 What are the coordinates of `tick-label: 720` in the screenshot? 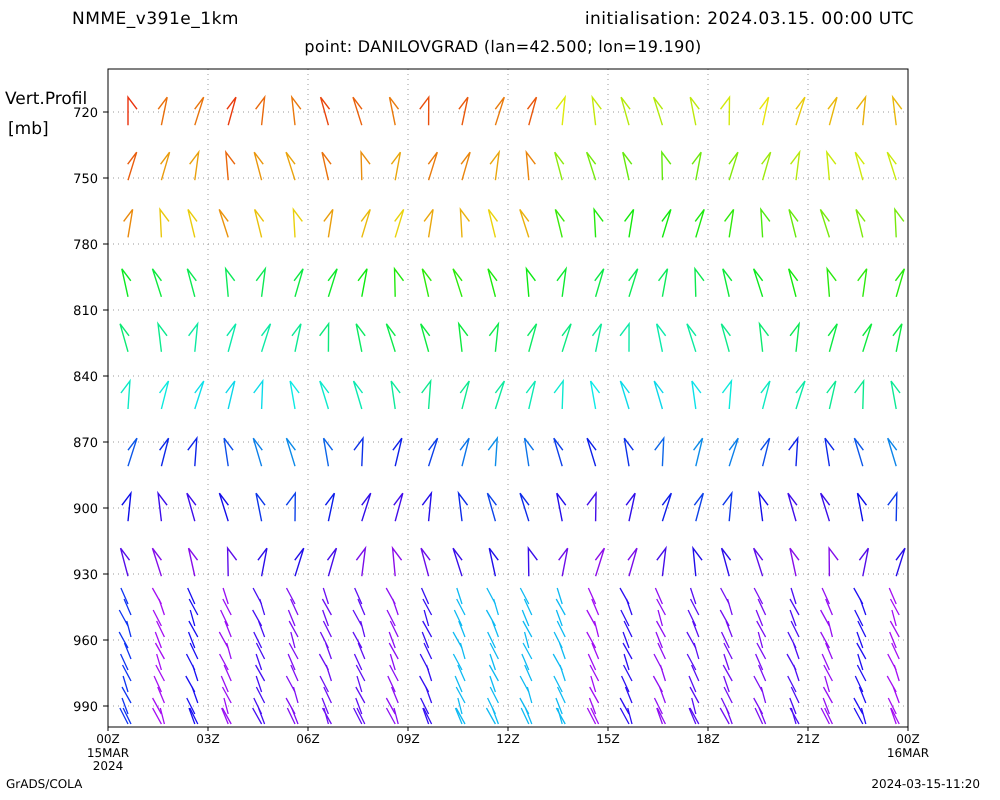 It's located at (85, 113).